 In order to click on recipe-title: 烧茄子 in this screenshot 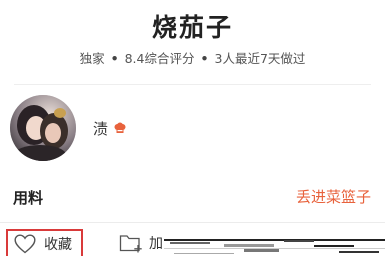, I will do `click(192, 27)`.